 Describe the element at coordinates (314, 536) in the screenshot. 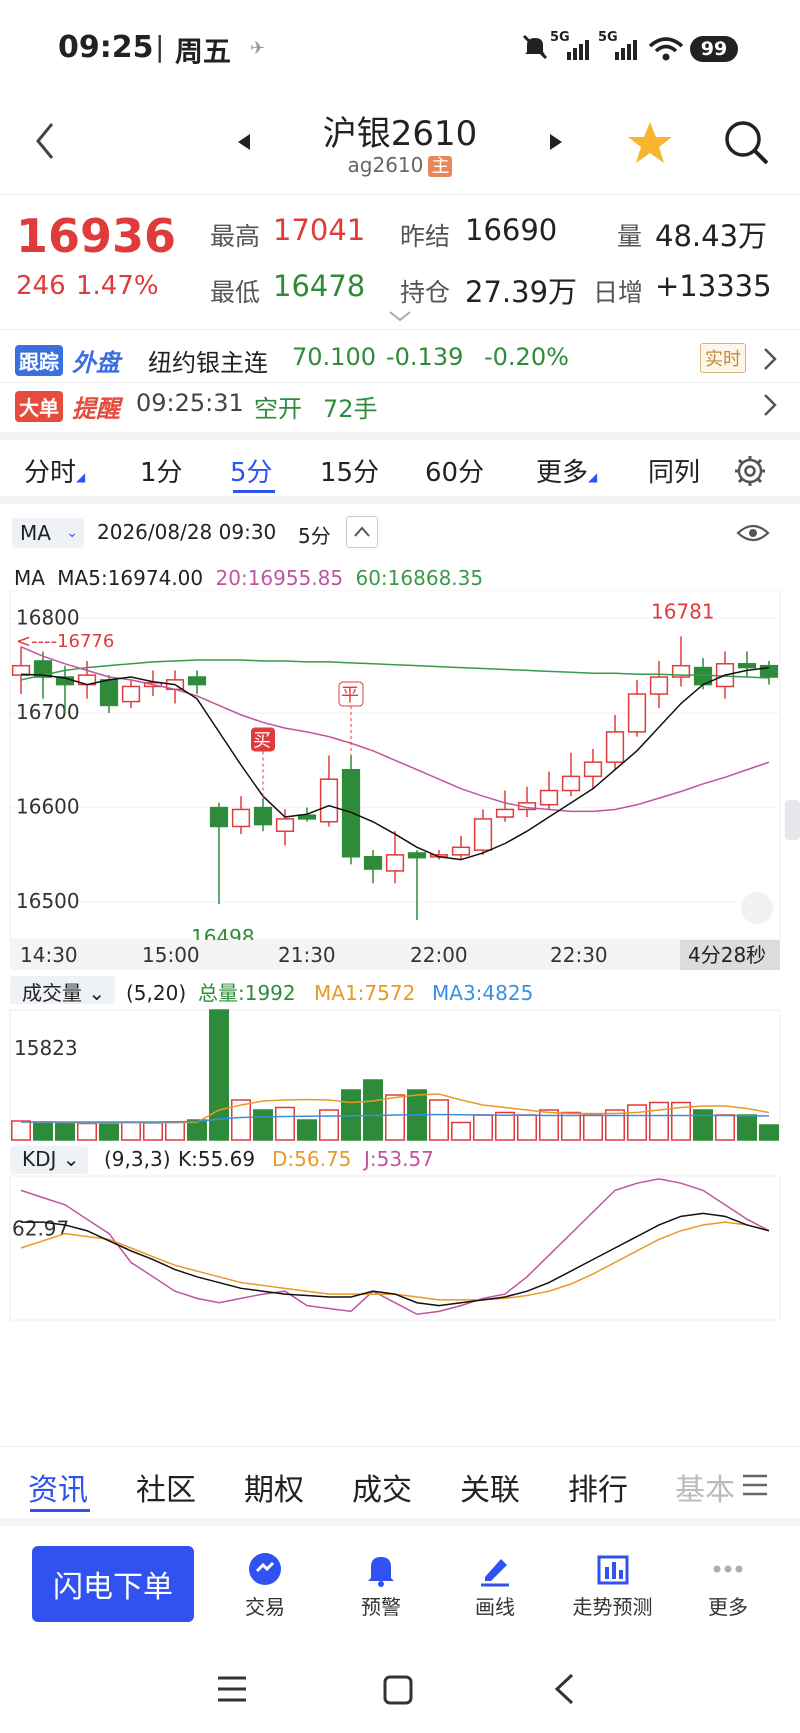

I see `chart-period: 5分` at that location.